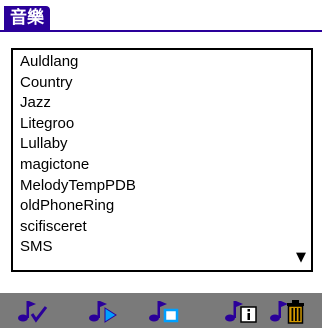 The image size is (322, 328). I want to click on note-new-icon, so click(164, 311).